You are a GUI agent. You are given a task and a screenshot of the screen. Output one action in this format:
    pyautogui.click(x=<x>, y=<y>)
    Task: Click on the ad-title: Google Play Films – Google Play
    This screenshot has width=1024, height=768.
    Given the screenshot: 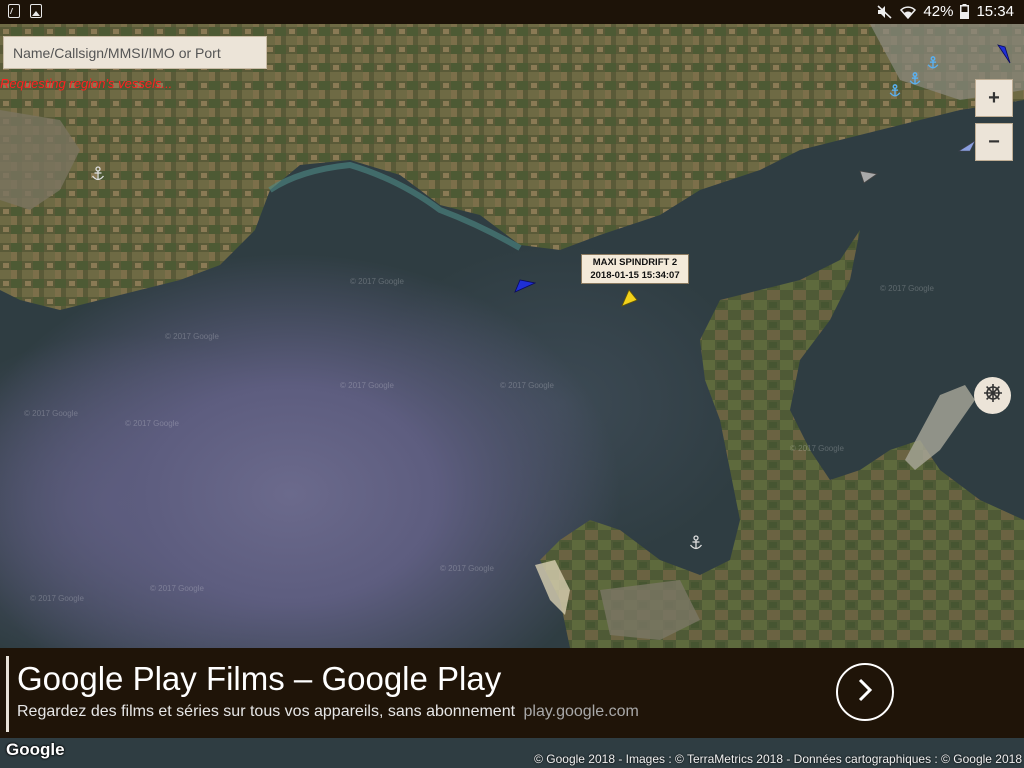 What is the action you would take?
    pyautogui.click(x=259, y=679)
    